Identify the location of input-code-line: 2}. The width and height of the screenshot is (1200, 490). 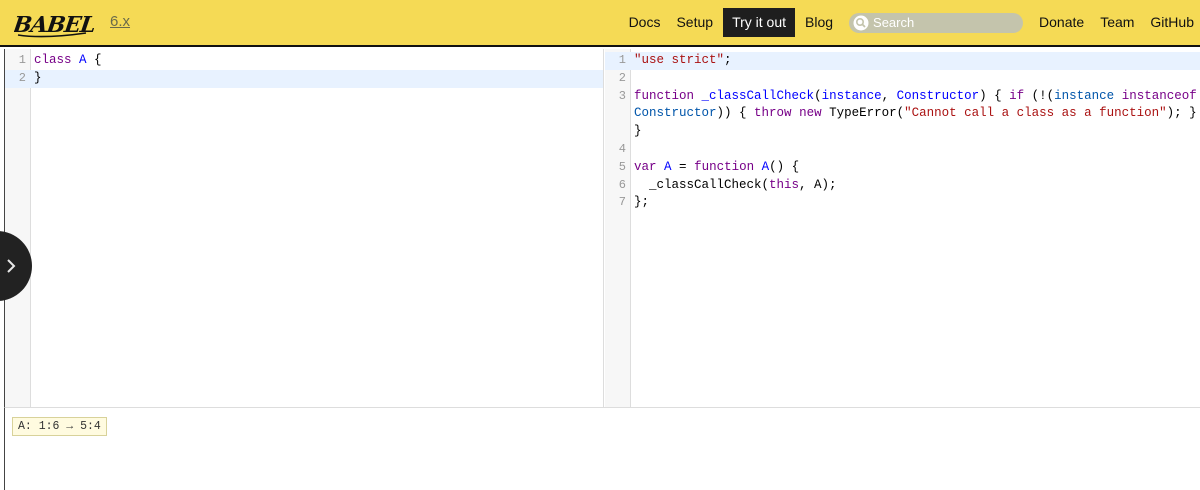
(304, 78).